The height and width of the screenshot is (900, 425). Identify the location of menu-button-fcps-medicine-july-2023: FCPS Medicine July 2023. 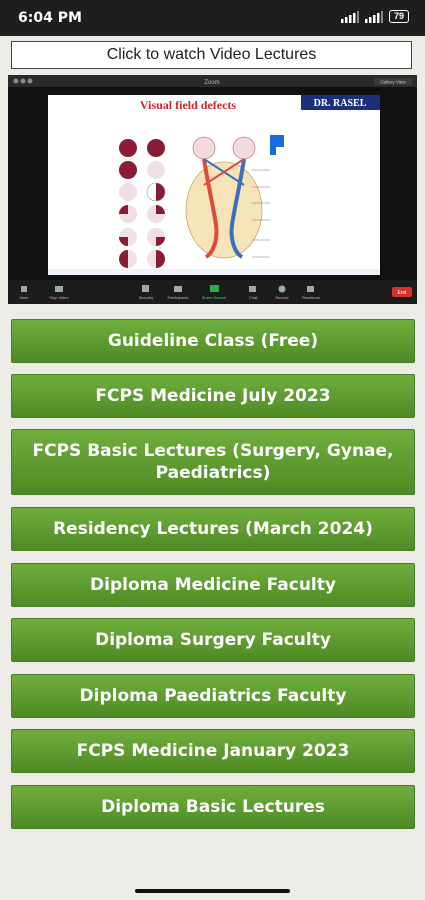
(213, 396).